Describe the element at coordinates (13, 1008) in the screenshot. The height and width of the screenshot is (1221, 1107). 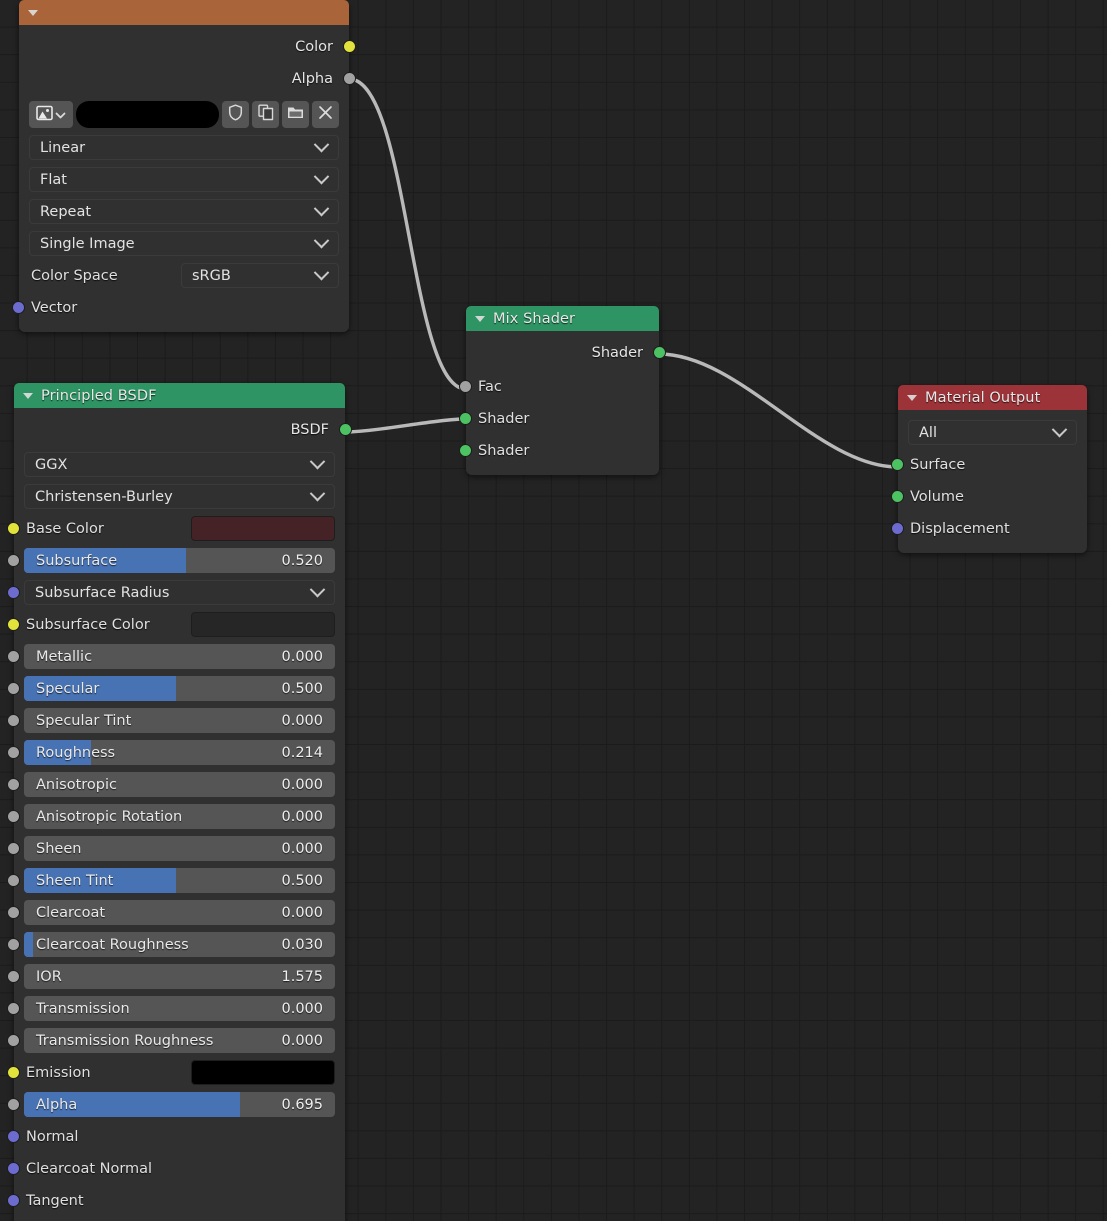
I see `socket-input-transmission` at that location.